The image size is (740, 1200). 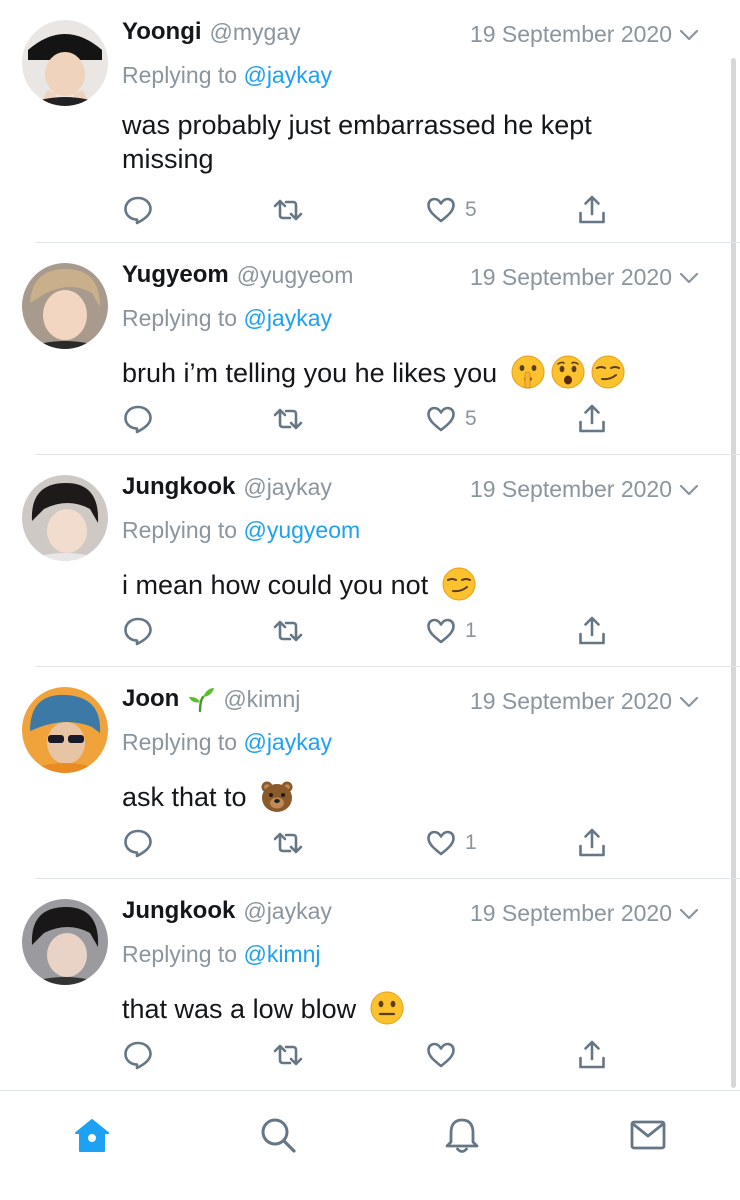 What do you see at coordinates (301, 530) in the screenshot?
I see `reply-mention-link: @yugyeom` at bounding box center [301, 530].